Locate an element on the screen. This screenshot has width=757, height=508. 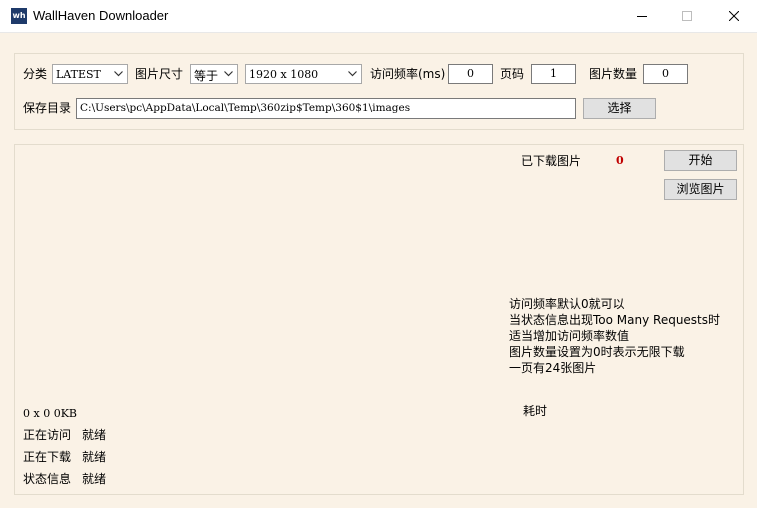
status-label: 正在访问 is located at coordinates (47, 435).